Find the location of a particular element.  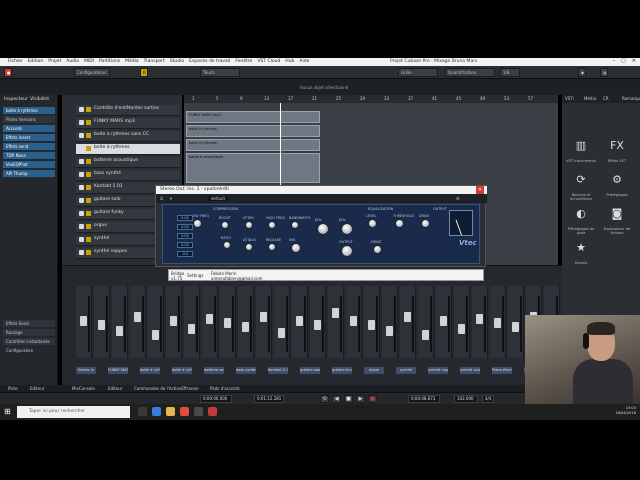

record-icon: ● is located at coordinates (372, 399).